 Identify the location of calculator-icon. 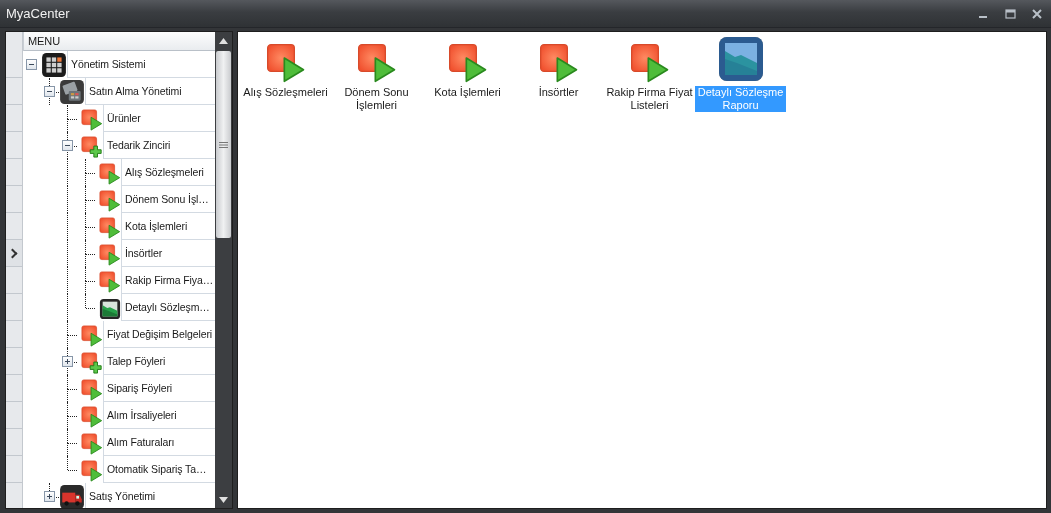
(72, 91).